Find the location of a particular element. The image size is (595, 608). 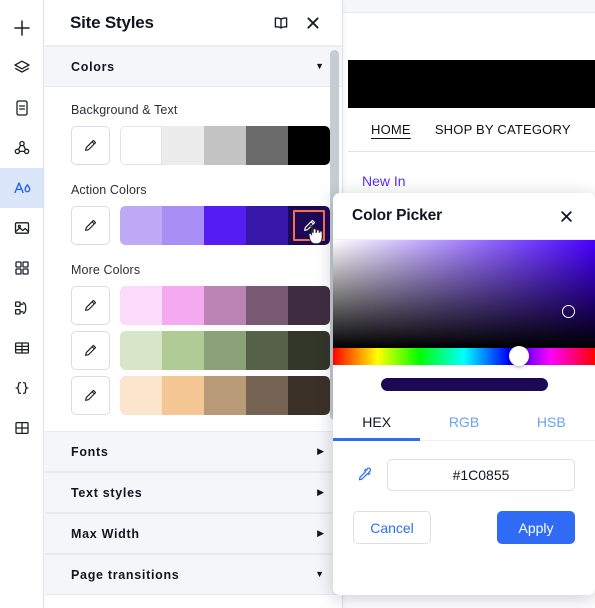

hex-input-row is located at coordinates (464, 466).